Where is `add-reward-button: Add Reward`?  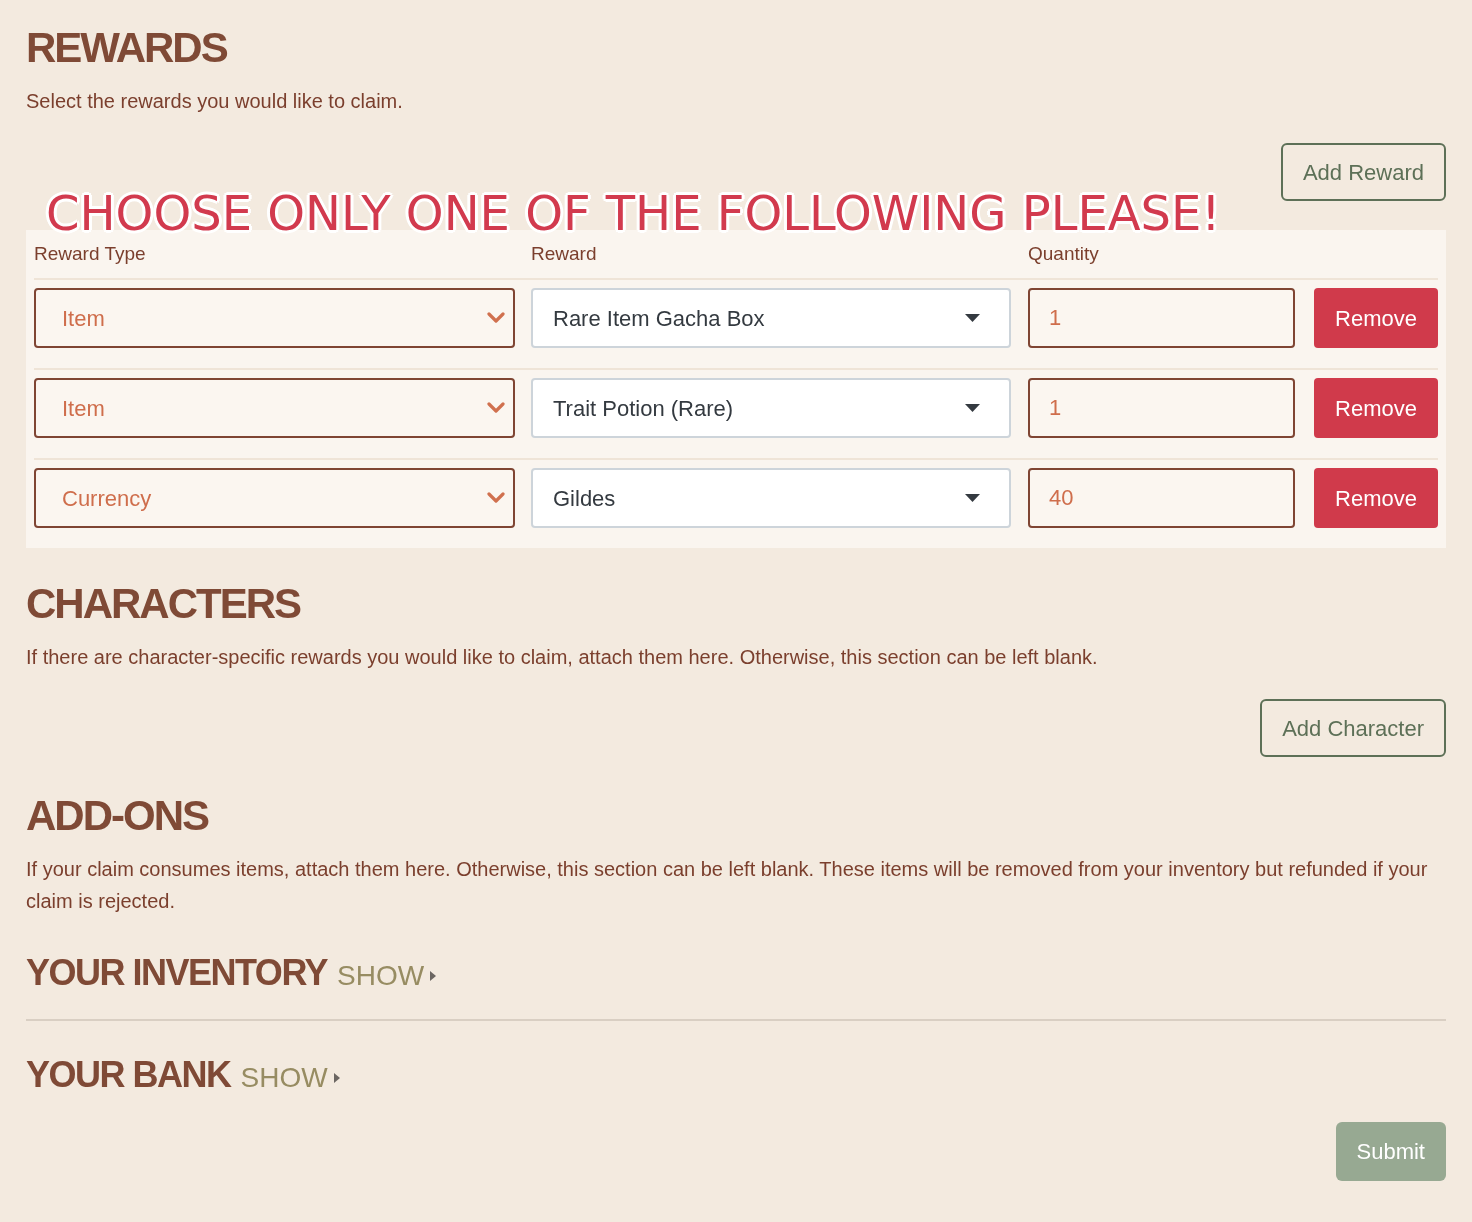
add-reward-button: Add Reward is located at coordinates (1363, 172).